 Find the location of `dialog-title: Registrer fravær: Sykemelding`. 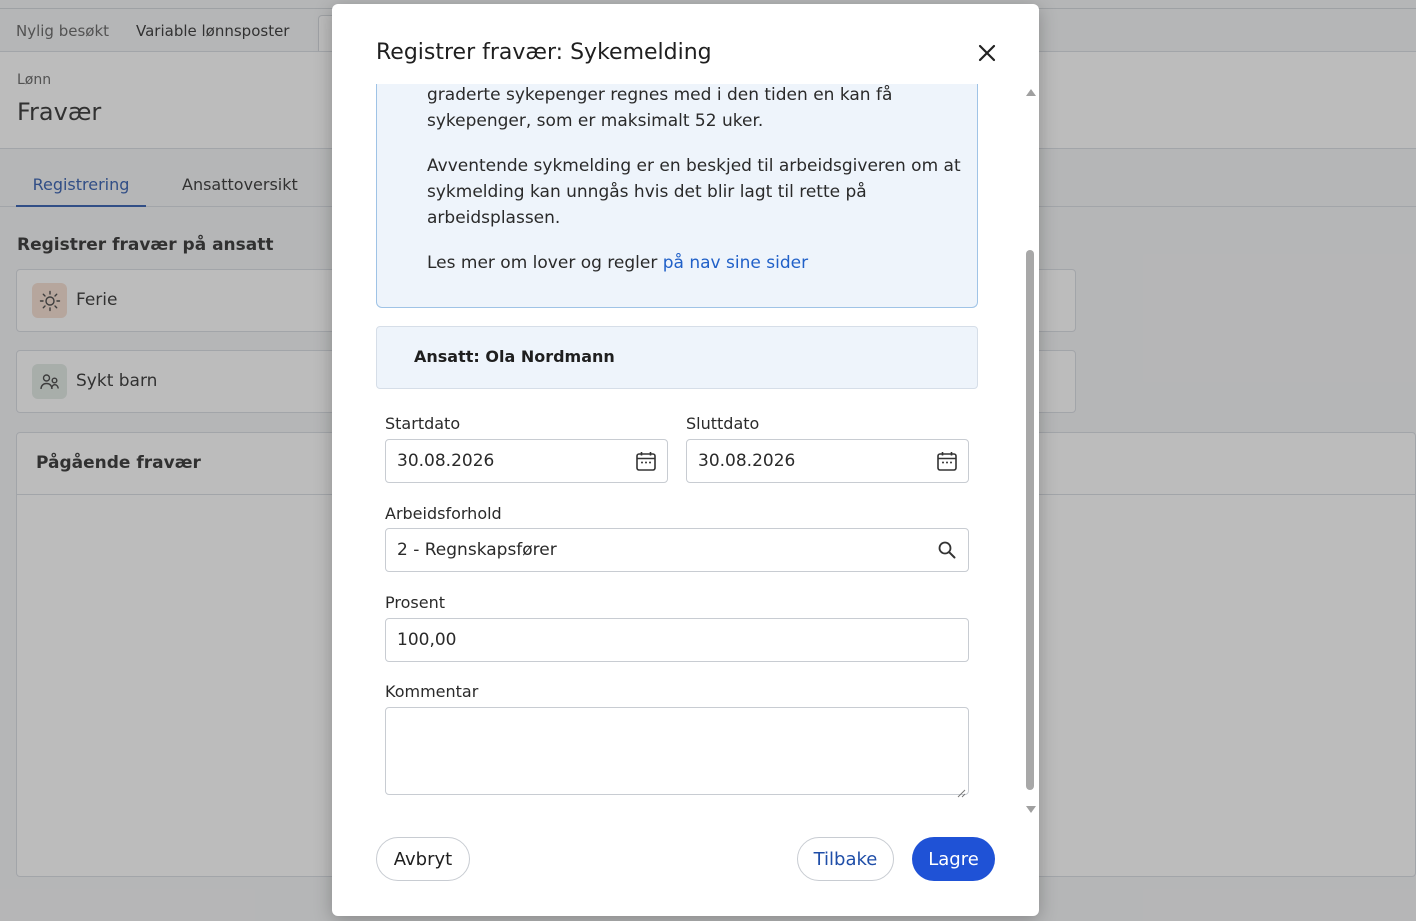

dialog-title: Registrer fravær: Sykemelding is located at coordinates (544, 52).